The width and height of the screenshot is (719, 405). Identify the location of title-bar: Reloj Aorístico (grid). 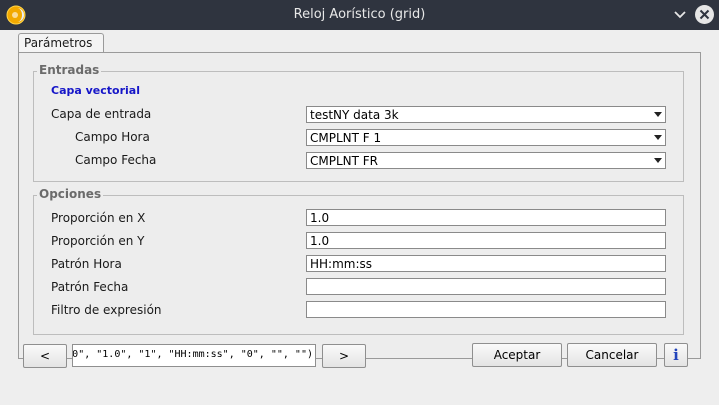
(359, 15).